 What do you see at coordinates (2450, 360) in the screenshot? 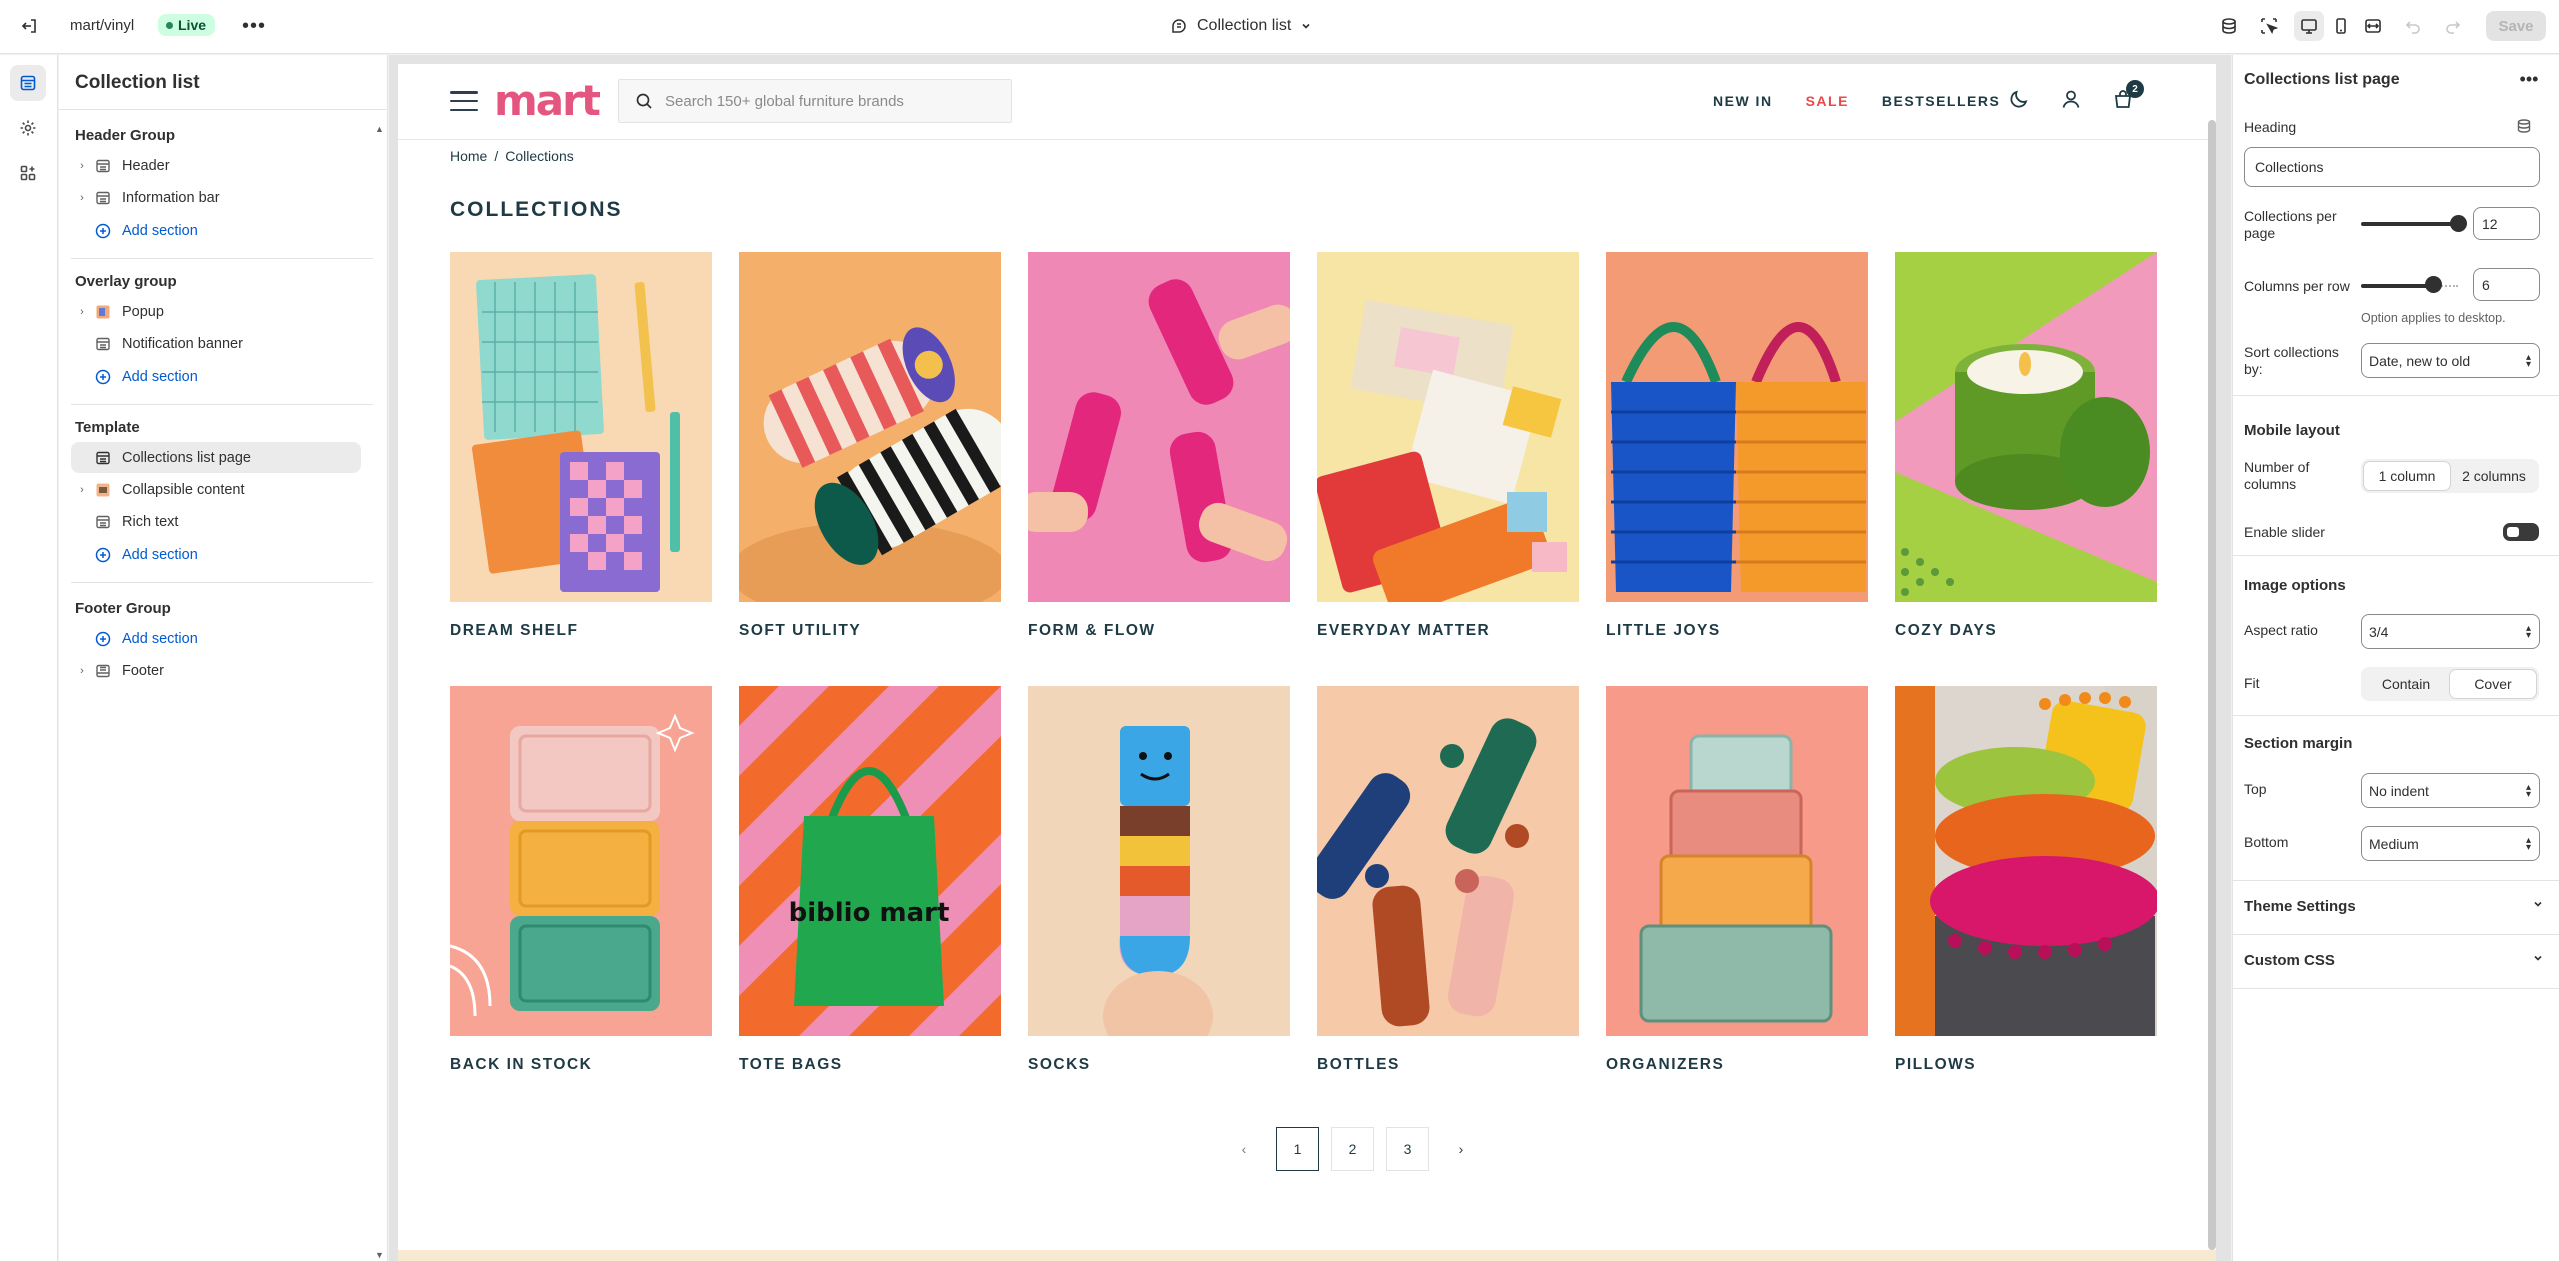
I see `sort-select: Date, new to old ▴ ▾` at bounding box center [2450, 360].